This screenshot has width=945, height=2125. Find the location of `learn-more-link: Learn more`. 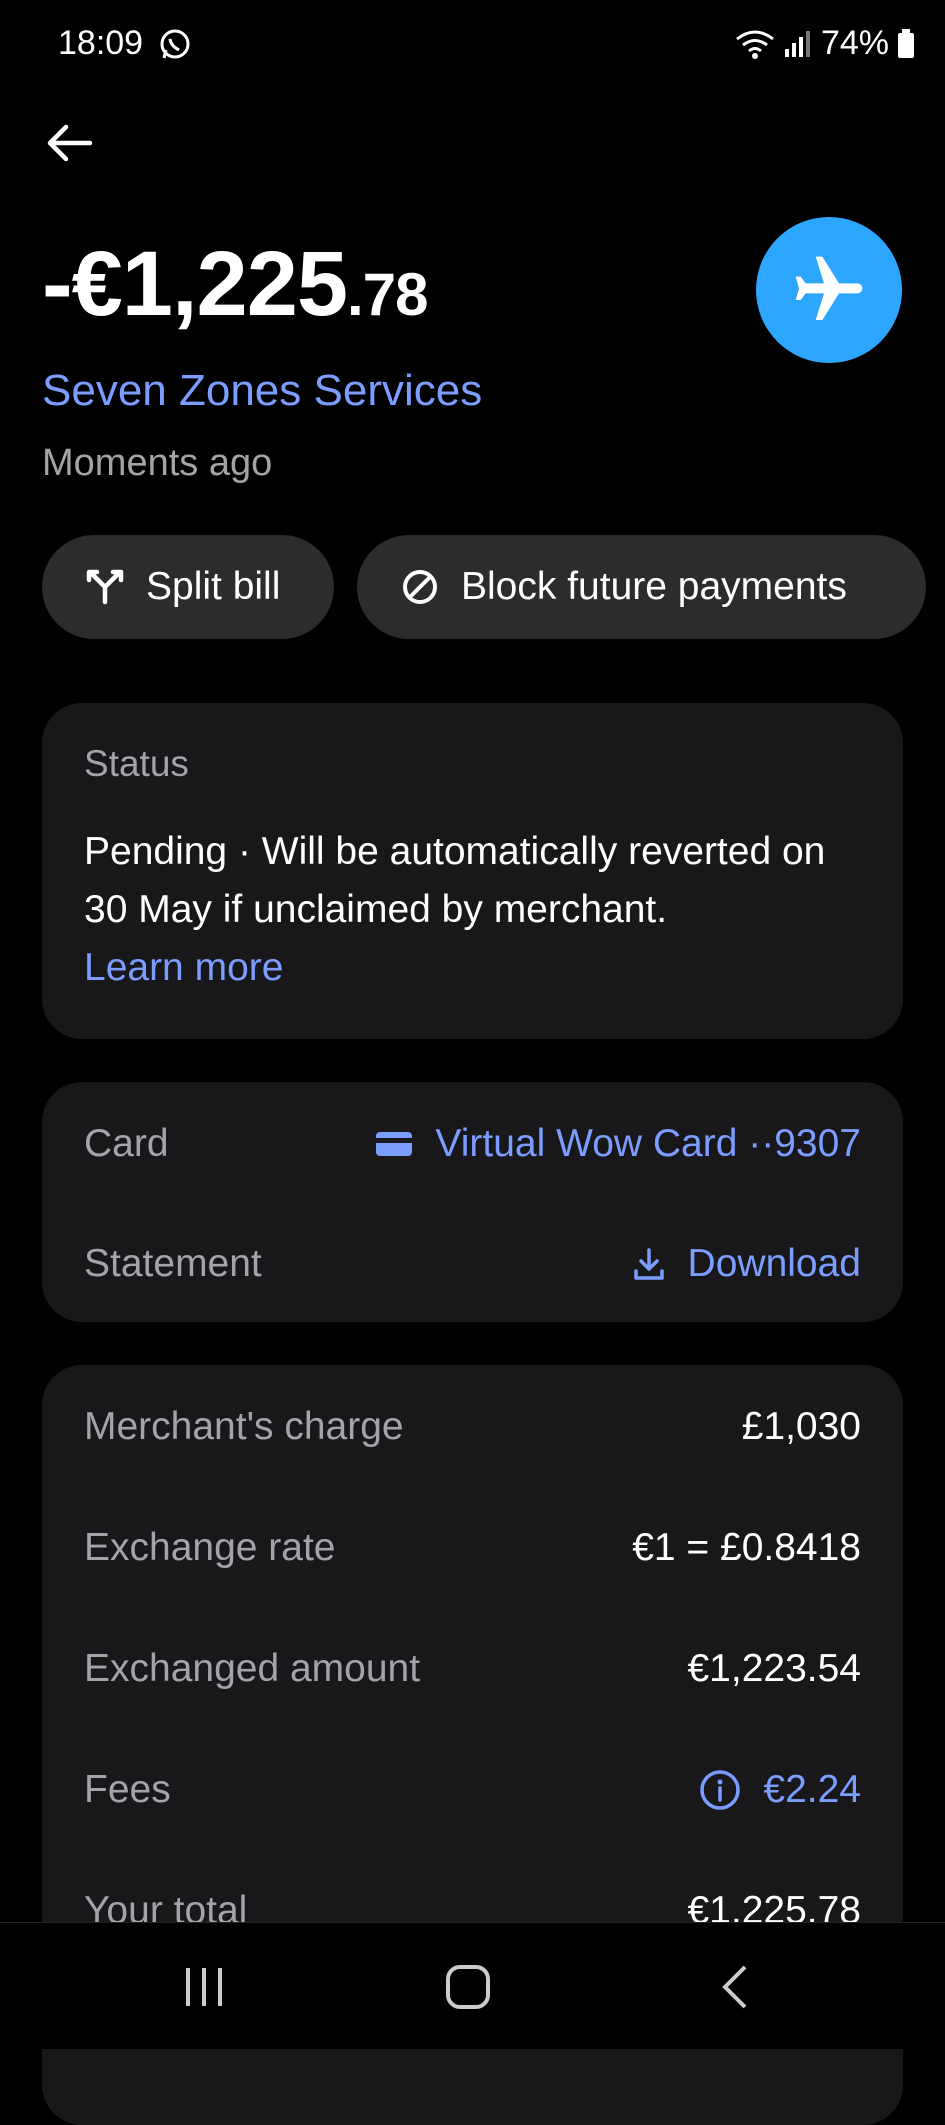

learn-more-link: Learn more is located at coordinates (472, 968).